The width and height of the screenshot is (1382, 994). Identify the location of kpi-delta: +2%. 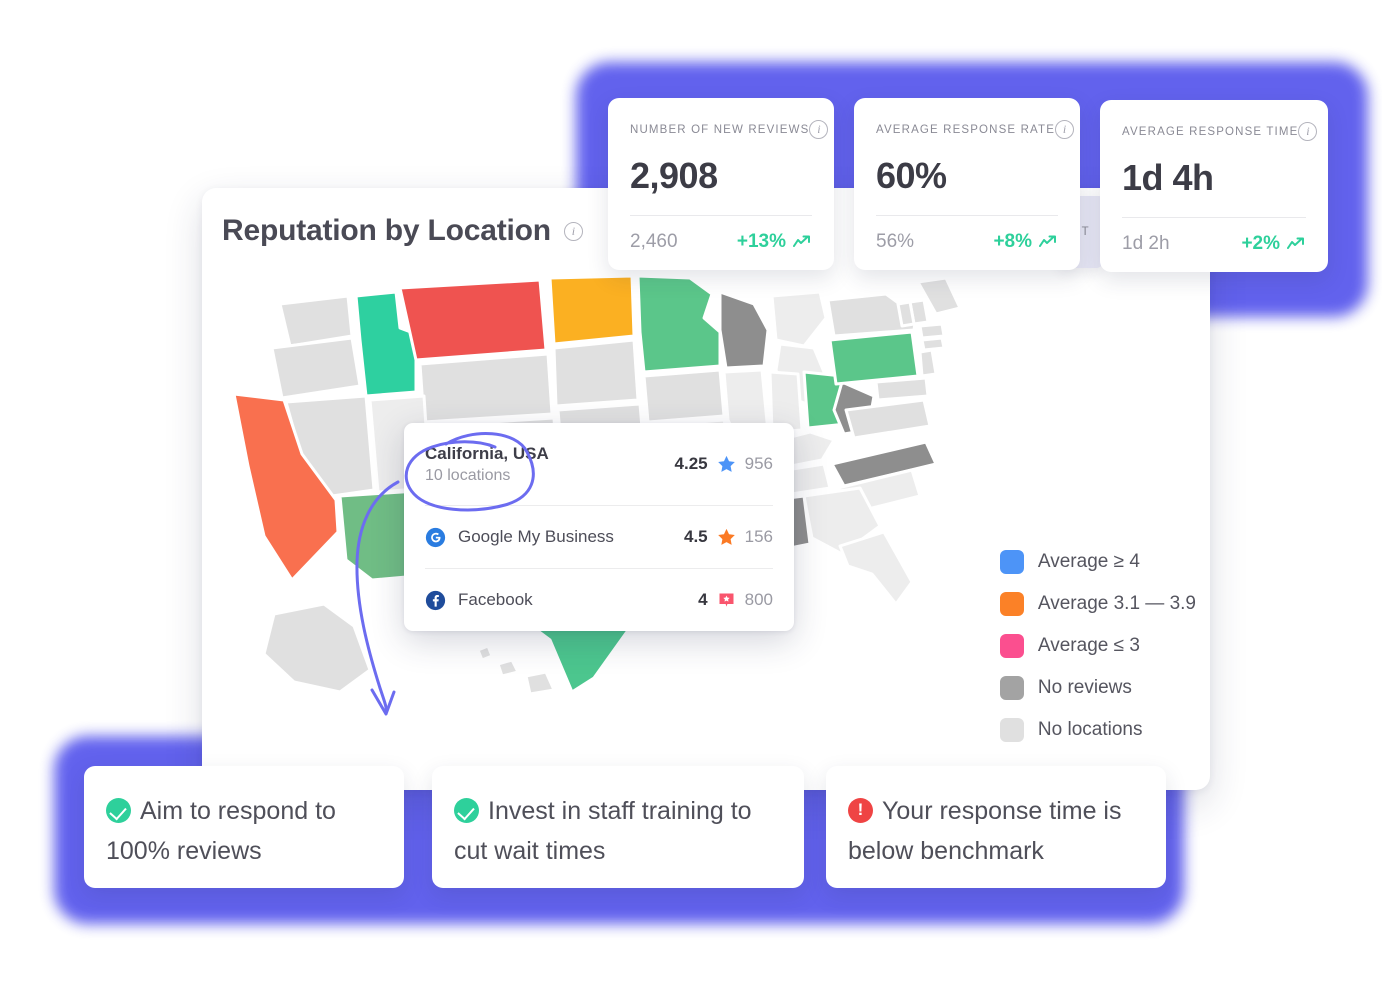
(1273, 244).